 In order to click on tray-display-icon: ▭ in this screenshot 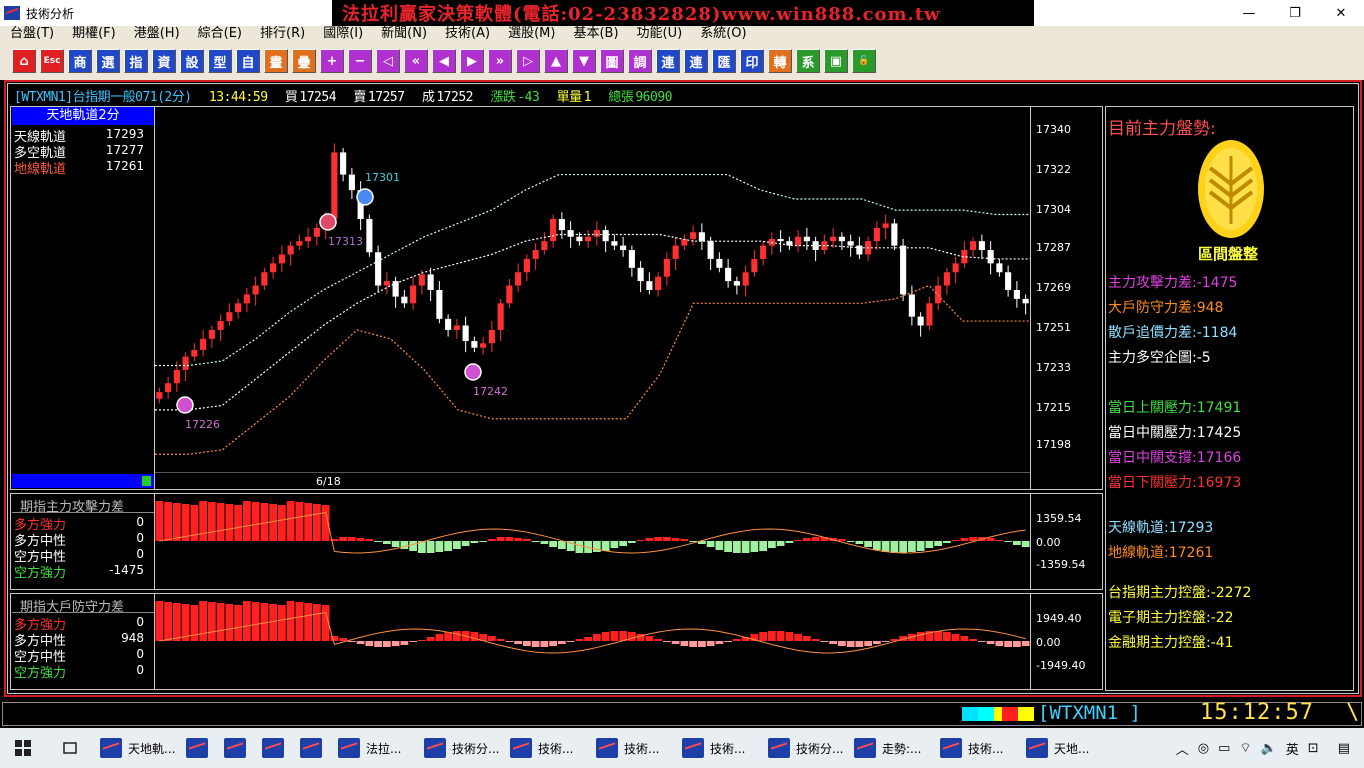, I will do `click(1224, 748)`.